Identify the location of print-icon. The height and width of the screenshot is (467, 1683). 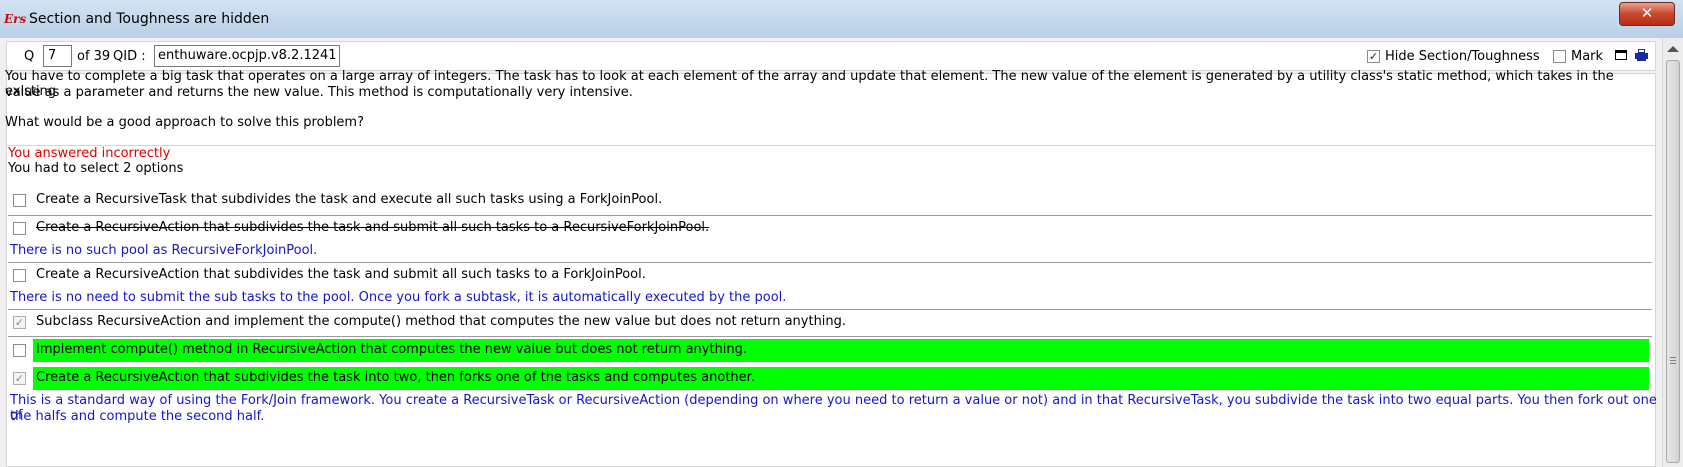
(1641, 55).